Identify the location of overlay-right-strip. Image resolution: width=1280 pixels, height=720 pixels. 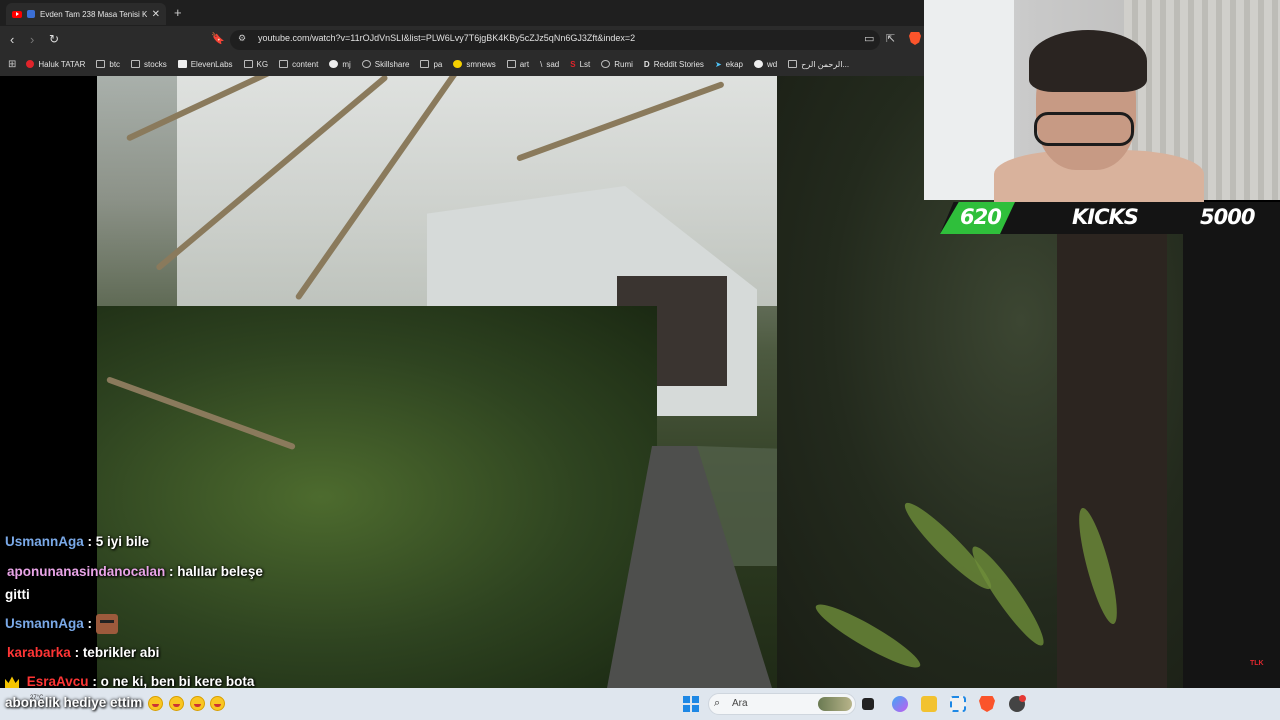
(1231, 461).